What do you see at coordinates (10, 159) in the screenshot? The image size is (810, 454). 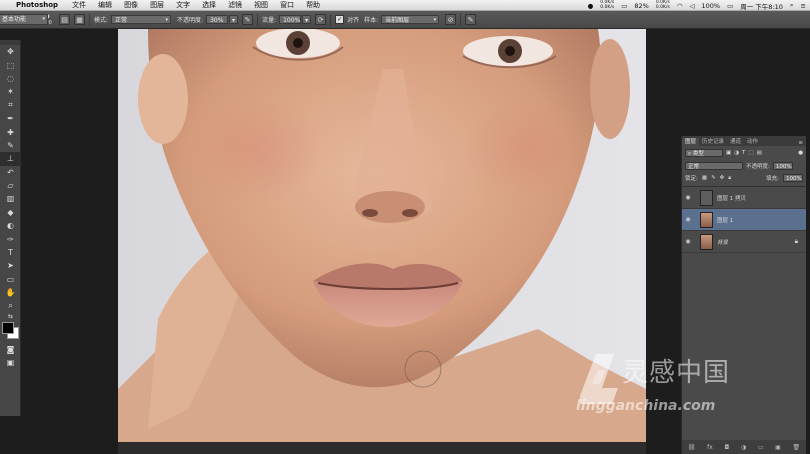 I see `clone-stamp-icon: ⊥` at bounding box center [10, 159].